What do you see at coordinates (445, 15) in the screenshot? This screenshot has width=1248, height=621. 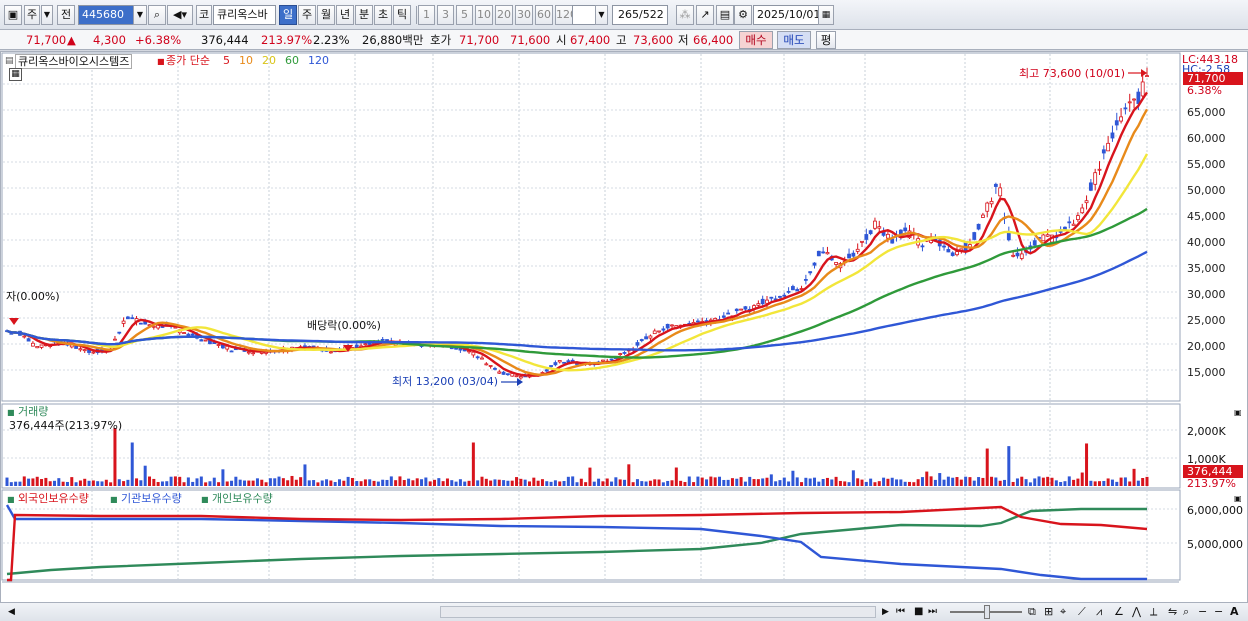 I see `minute-tab: 3` at bounding box center [445, 15].